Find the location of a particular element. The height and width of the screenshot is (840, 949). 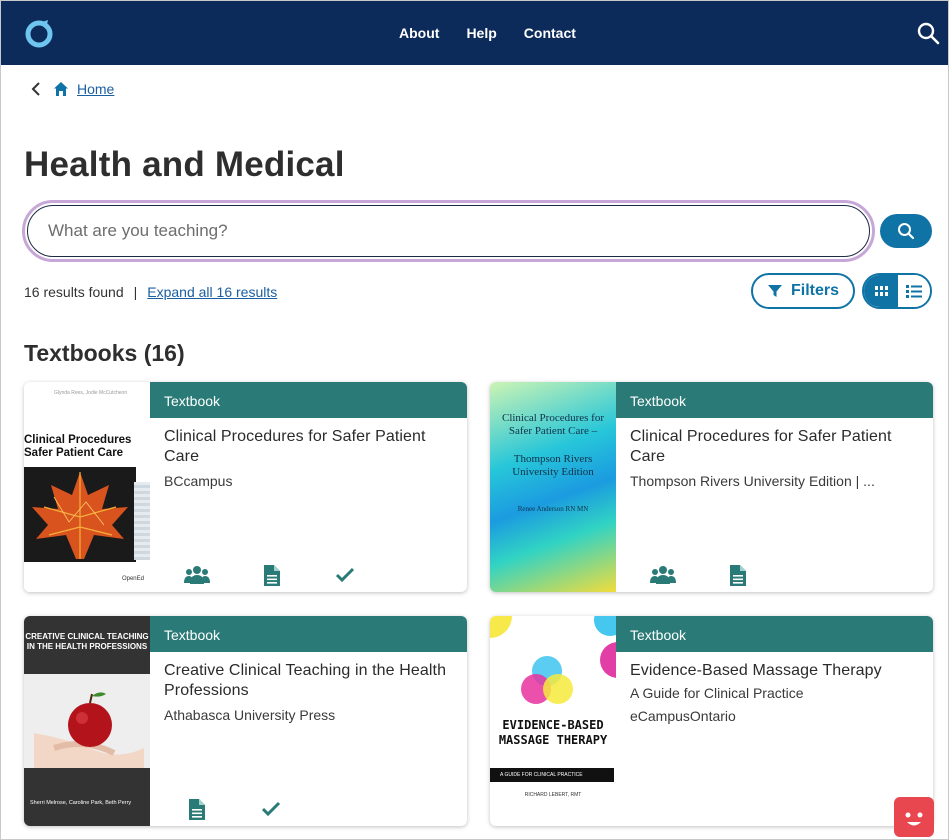

view-toggle is located at coordinates (897, 291).